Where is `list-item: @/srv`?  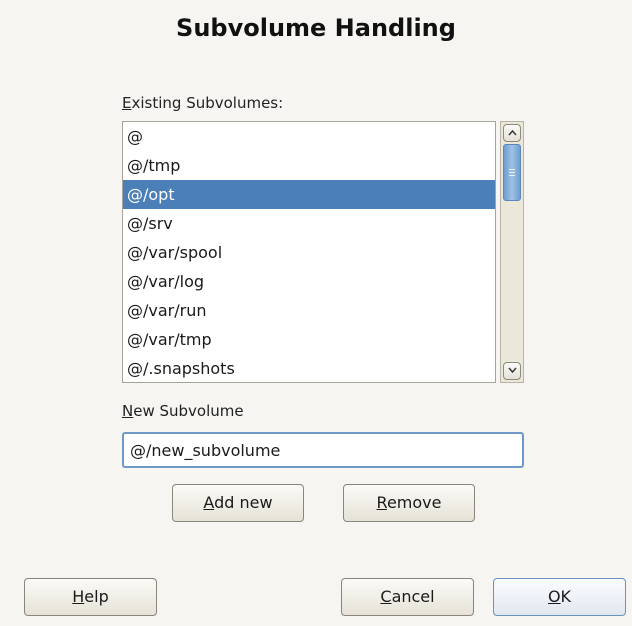 list-item: @/srv is located at coordinates (309, 223).